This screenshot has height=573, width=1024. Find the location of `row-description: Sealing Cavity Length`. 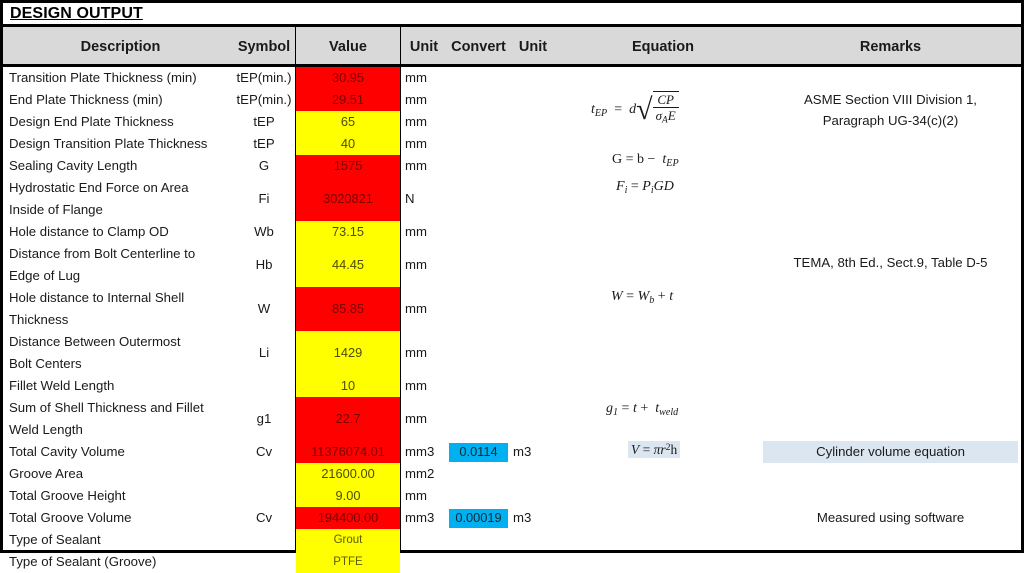

row-description: Sealing Cavity Length is located at coordinates (73, 165).